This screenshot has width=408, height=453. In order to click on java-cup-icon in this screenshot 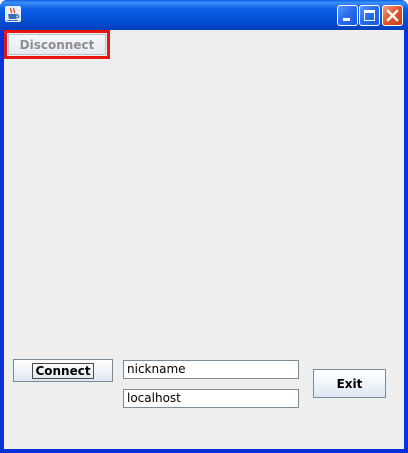, I will do `click(13, 14)`.